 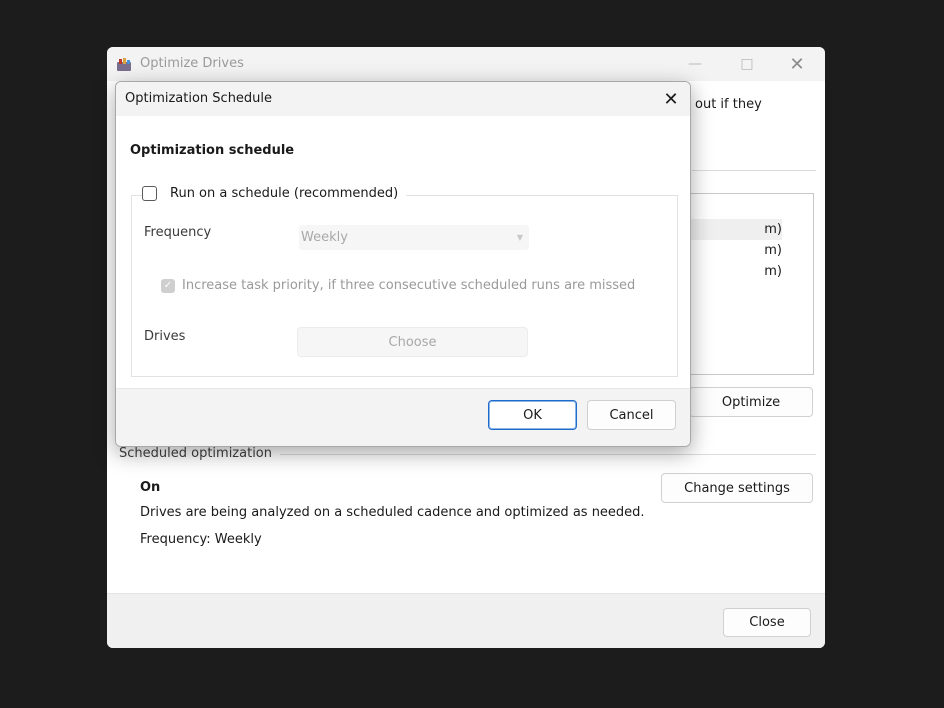 What do you see at coordinates (519, 237) in the screenshot?
I see `chevron-down-icon: ▼` at bounding box center [519, 237].